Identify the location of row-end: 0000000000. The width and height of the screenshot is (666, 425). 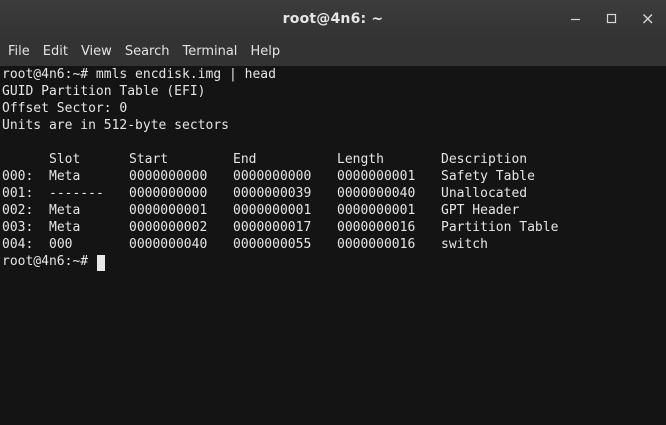
(272, 176).